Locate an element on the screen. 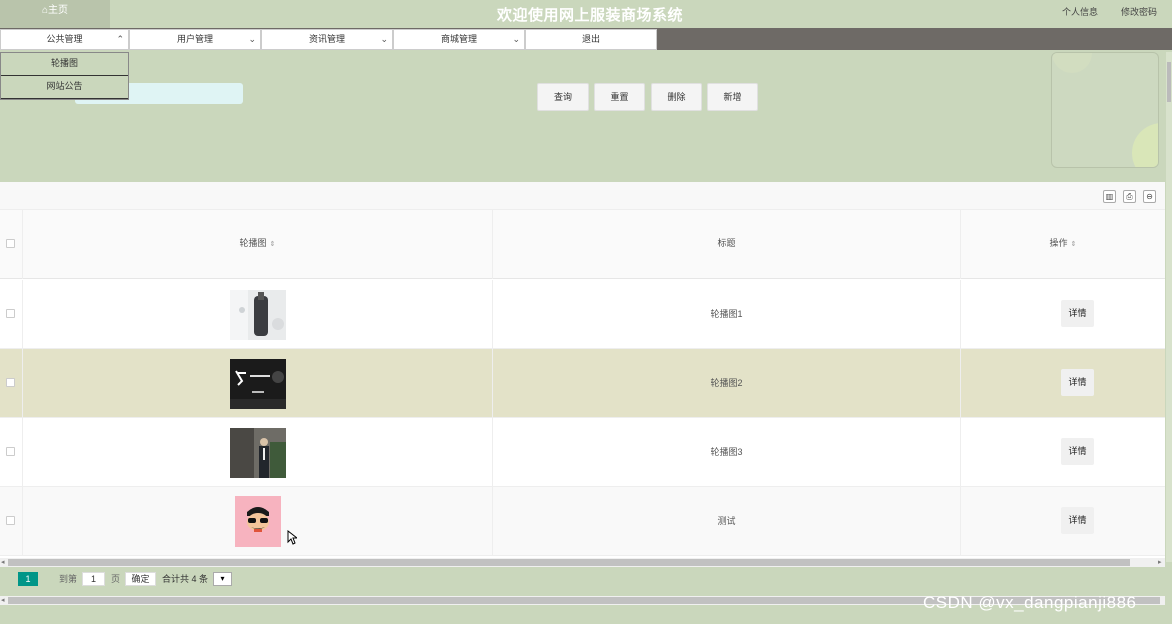 The image size is (1172, 624). profile-link: 个人信息 is located at coordinates (1080, 11).